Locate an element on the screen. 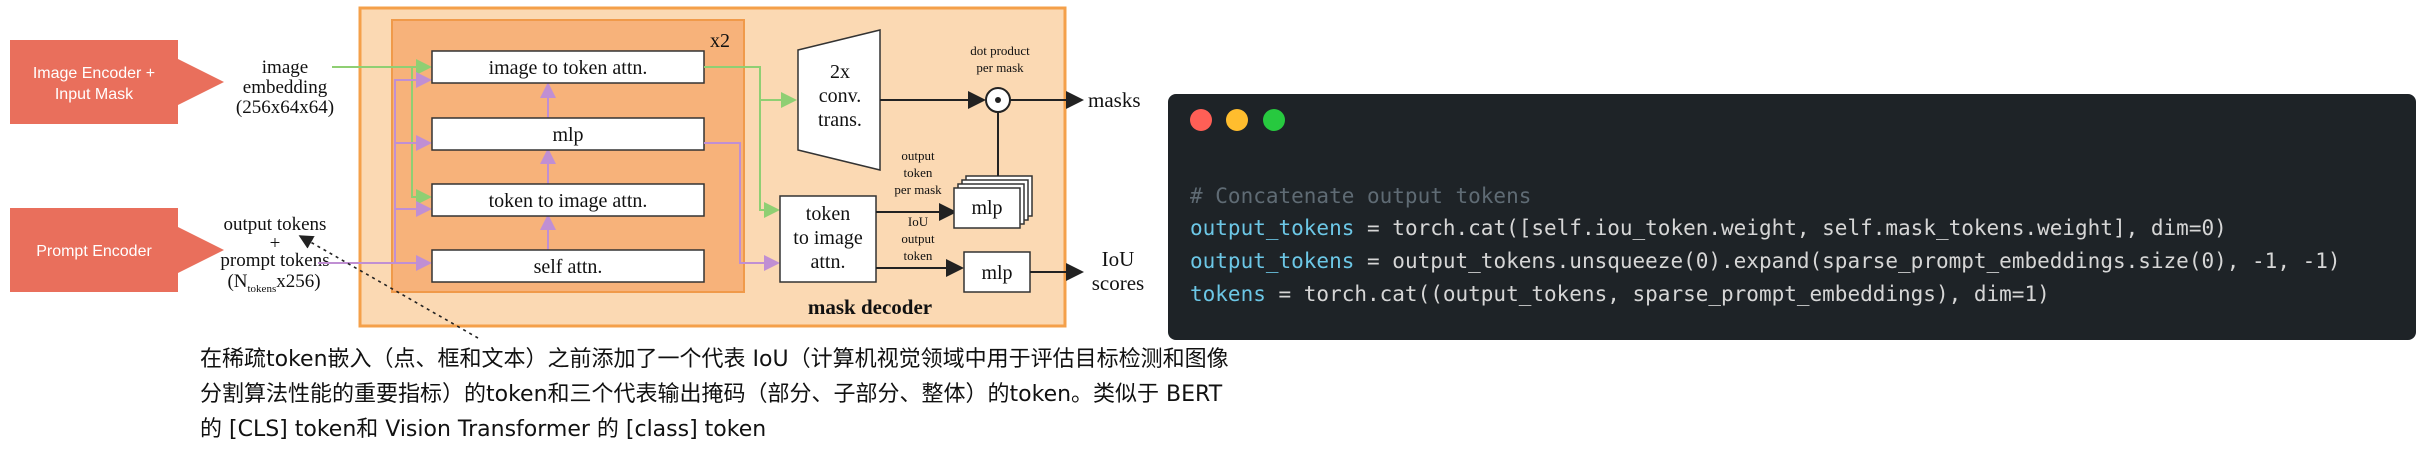  window-close-dot is located at coordinates (1201, 120).